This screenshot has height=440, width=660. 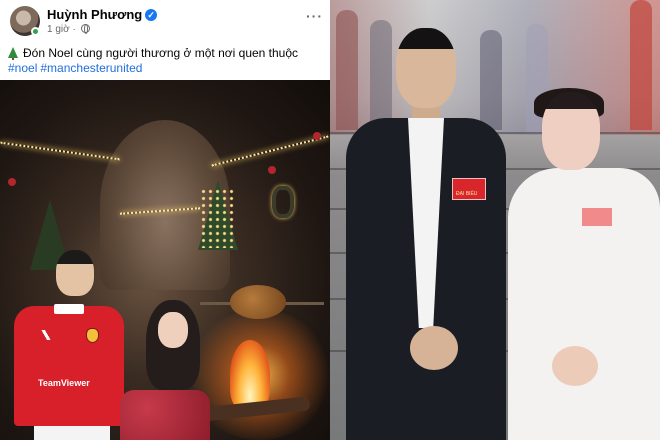 What do you see at coordinates (35, 31) in the screenshot?
I see `online-status-dot` at bounding box center [35, 31].